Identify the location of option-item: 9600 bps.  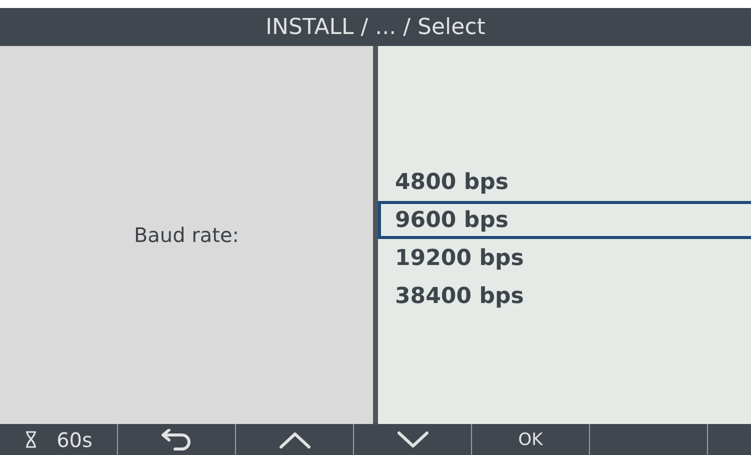
(564, 220).